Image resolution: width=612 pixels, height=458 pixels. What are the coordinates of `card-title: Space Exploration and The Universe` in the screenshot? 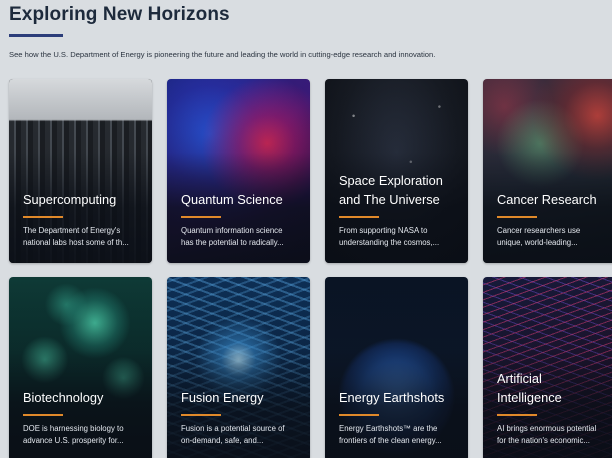 It's located at (391, 190).